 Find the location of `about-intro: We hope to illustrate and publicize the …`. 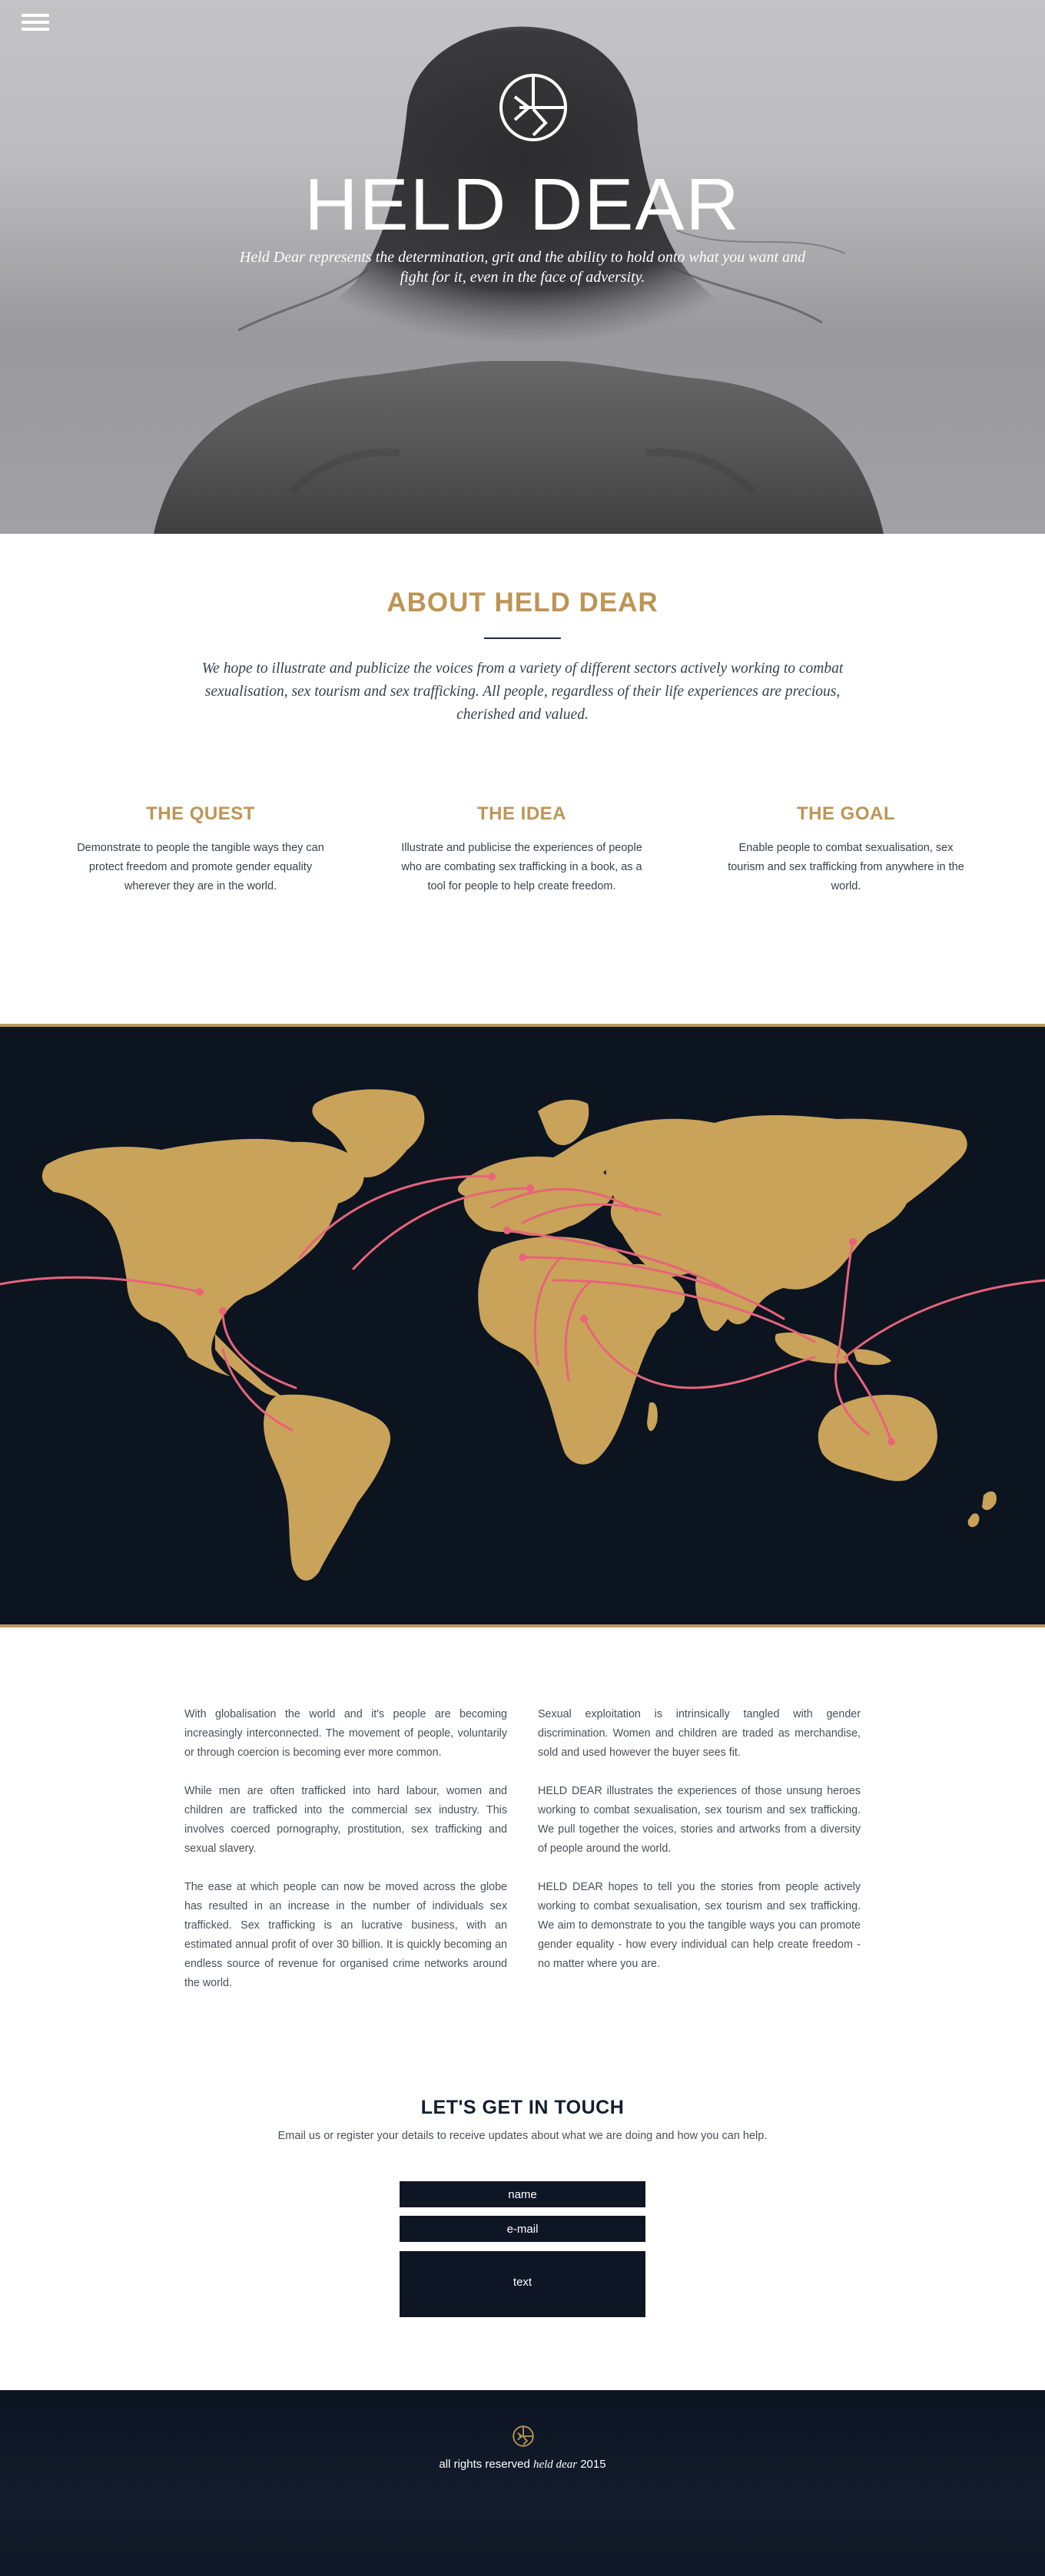

about-intro: We hope to illustrate and publicize the … is located at coordinates (522, 692).